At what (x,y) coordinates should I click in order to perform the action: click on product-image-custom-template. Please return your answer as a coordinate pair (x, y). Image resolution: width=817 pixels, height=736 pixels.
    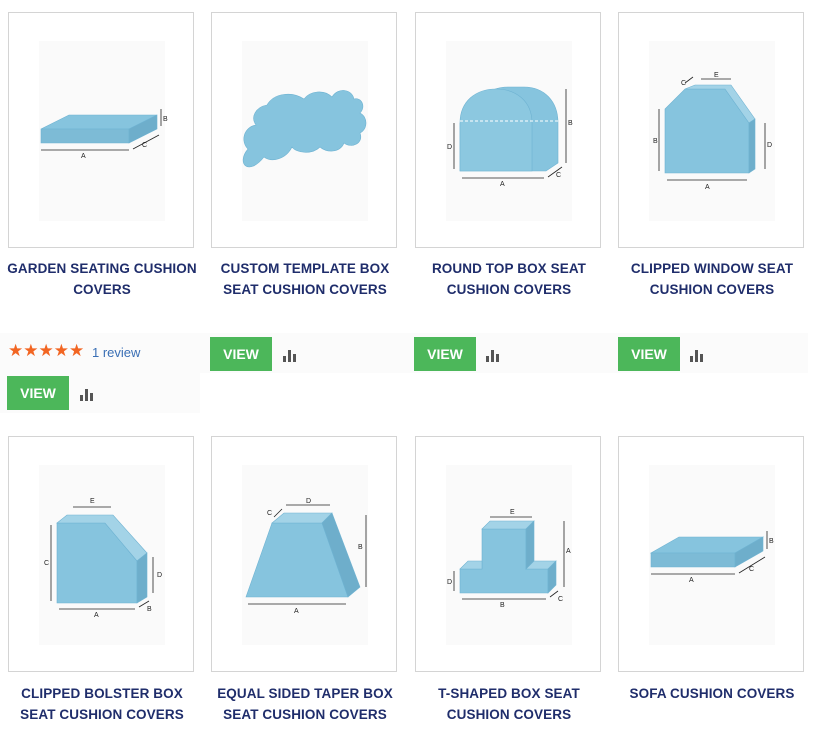
    Looking at the image, I should click on (304, 130).